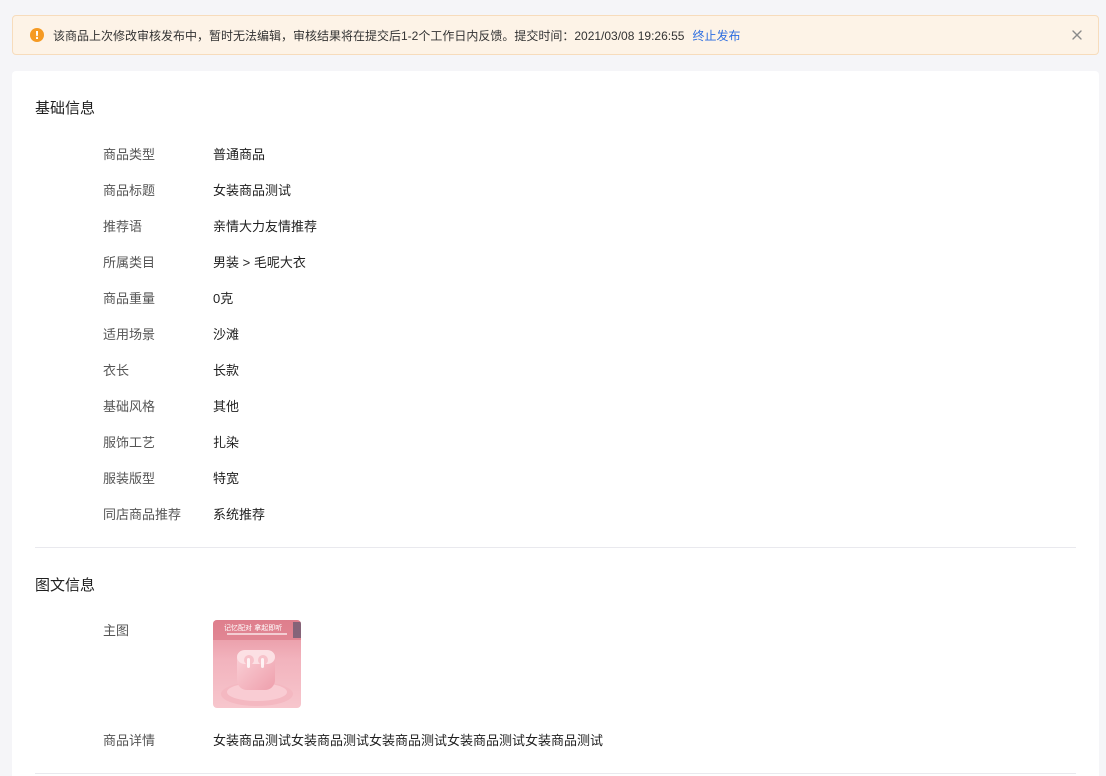 This screenshot has width=1106, height=776. I want to click on field-label: 商品详情, so click(129, 740).